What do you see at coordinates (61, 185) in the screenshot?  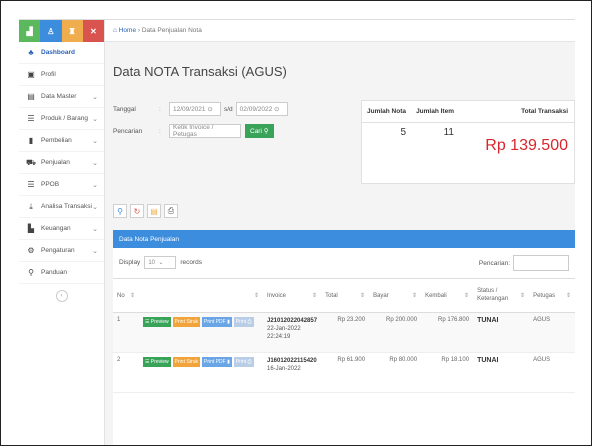 I see `sidebar-item-ppob: ☰ PPOB ⌄` at bounding box center [61, 185].